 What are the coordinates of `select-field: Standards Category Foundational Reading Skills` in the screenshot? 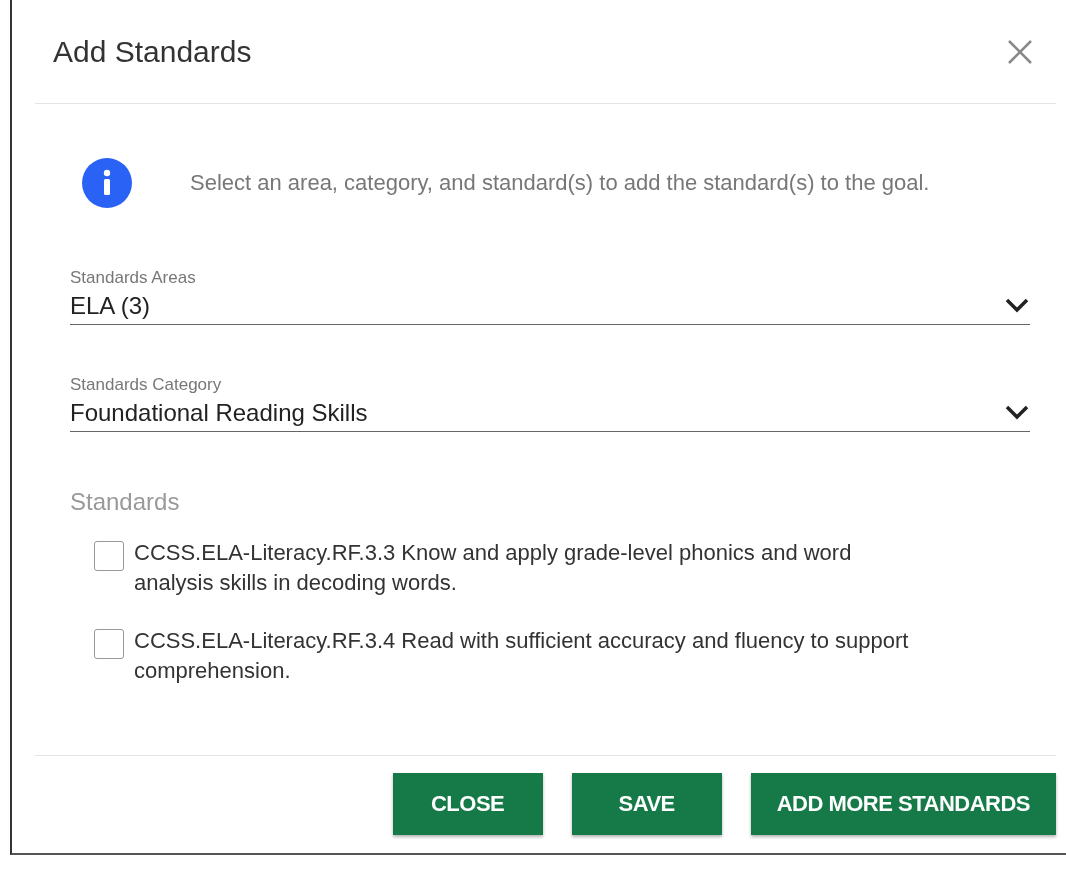 It's located at (550, 403).